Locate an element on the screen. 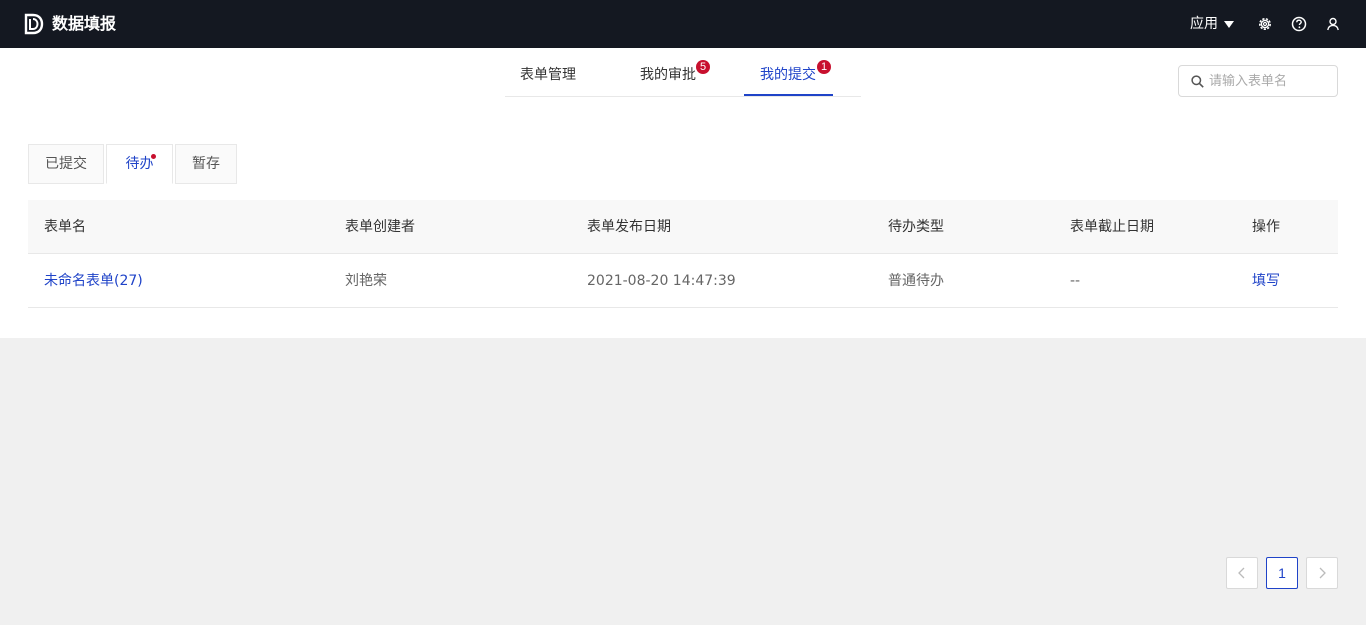  search-box is located at coordinates (1258, 81).